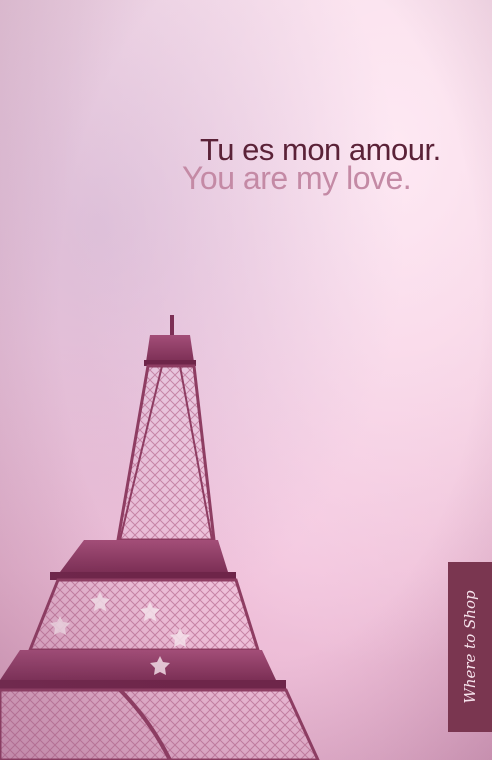 The image size is (492, 760). Describe the element at coordinates (297, 178) in the screenshot. I see `headline-english: You are my love.` at that location.